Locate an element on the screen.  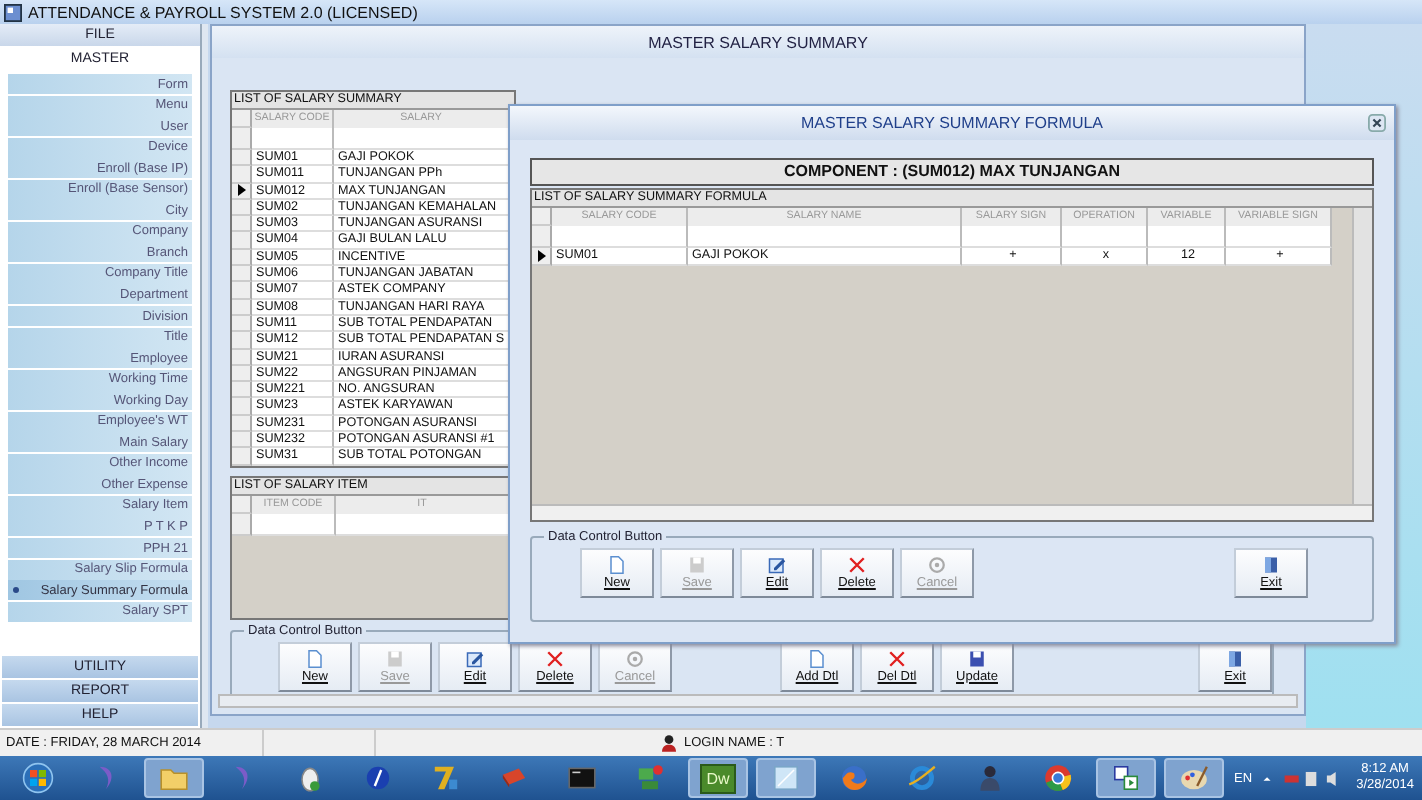
terminal-icon is located at coordinates (582, 778).